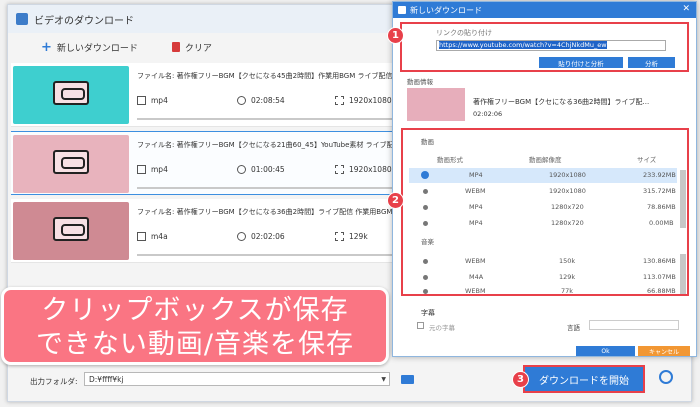  What do you see at coordinates (666, 377) in the screenshot?
I see `alarm-icon` at bounding box center [666, 377].